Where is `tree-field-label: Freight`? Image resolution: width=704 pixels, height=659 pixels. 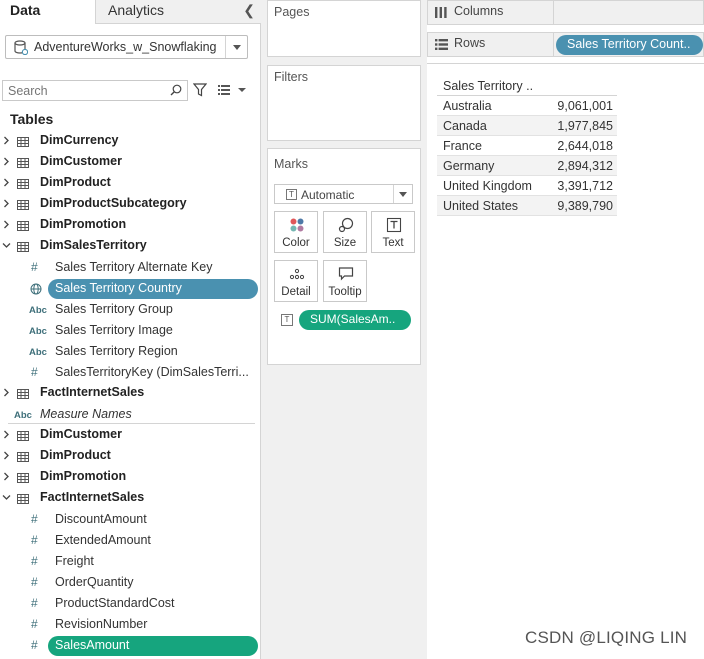 tree-field-label: Freight is located at coordinates (74, 561).